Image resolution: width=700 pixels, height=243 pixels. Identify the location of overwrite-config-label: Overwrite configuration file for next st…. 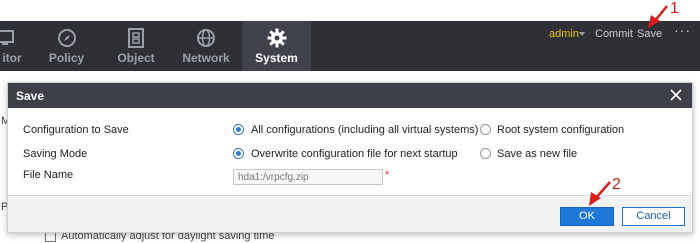
(354, 154).